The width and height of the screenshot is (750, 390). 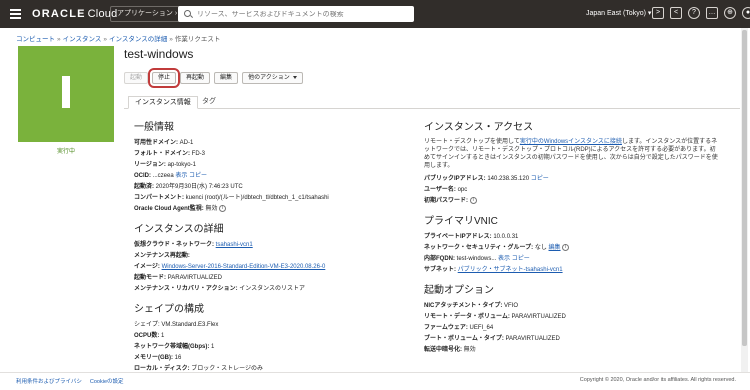 What do you see at coordinates (188, 187) in the screenshot?
I see `field-launched: 起動済: 2020年9月30日(水) 7:46:23 UTC` at bounding box center [188, 187].